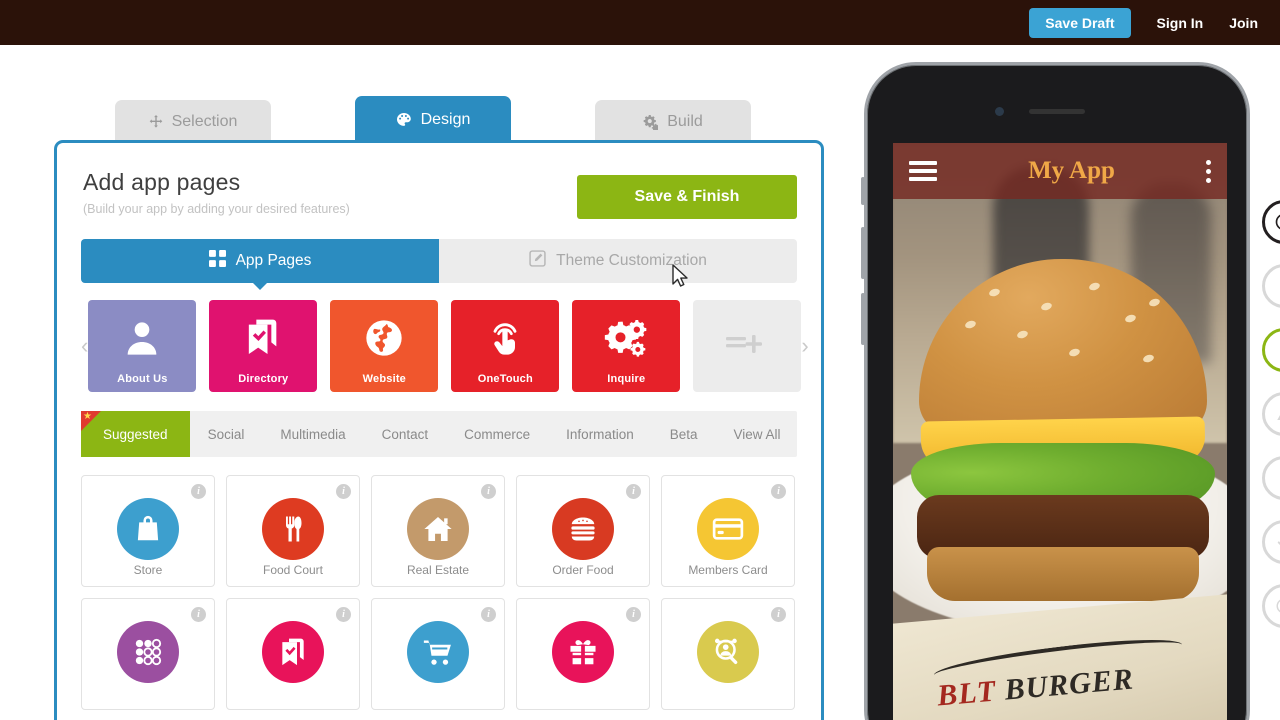  What do you see at coordinates (1208, 171) in the screenshot?
I see `kebab-menu-icon` at bounding box center [1208, 171].